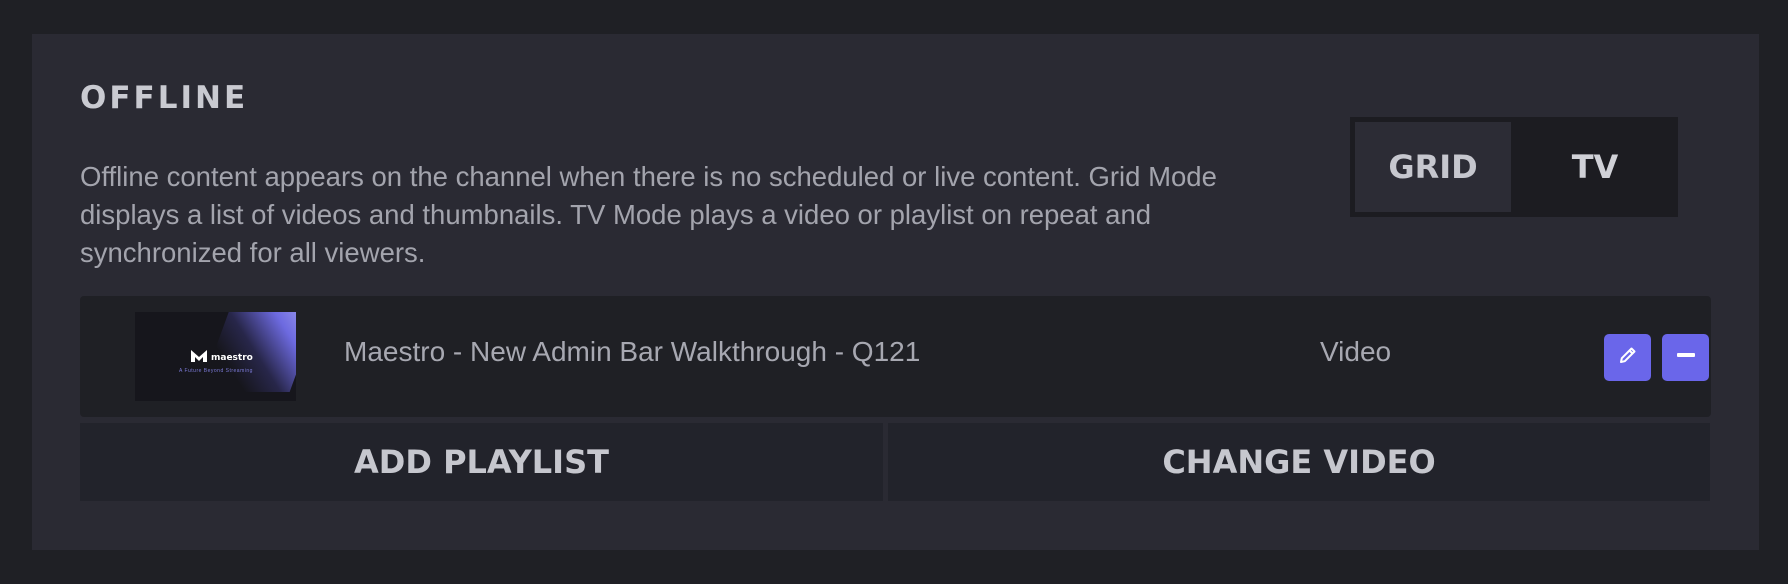  I want to click on edit-button, so click(1627, 357).